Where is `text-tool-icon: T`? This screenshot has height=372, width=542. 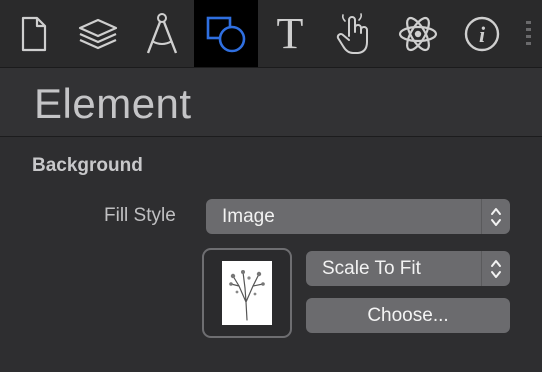
text-tool-icon: T is located at coordinates (290, 33).